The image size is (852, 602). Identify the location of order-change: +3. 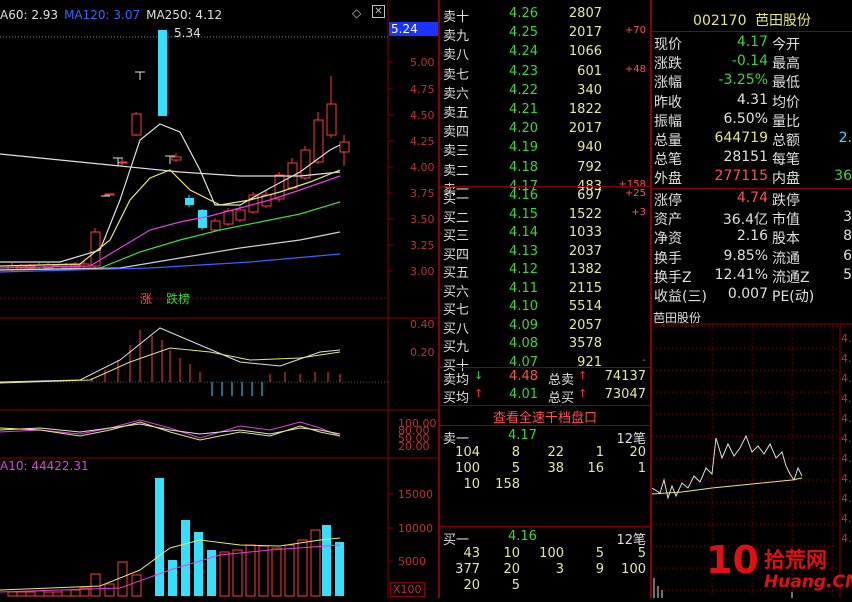
(638, 212).